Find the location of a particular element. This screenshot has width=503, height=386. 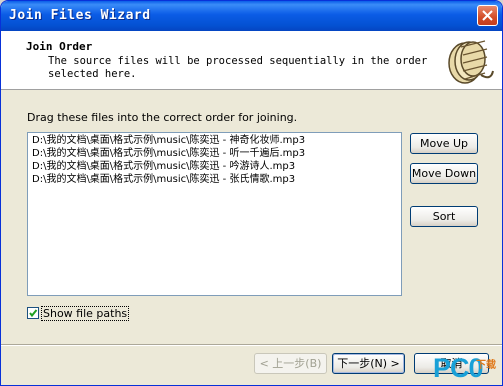

checkmark-icon is located at coordinates (33, 313).